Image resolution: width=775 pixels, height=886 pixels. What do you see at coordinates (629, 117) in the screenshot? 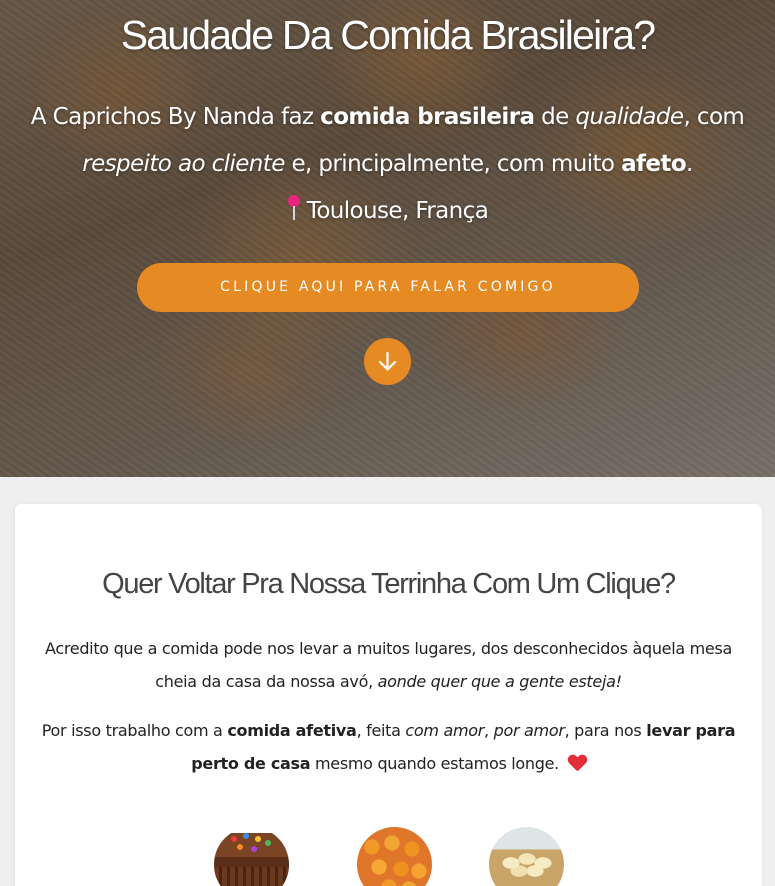
I see `hero-text-italic: qualidade` at bounding box center [629, 117].